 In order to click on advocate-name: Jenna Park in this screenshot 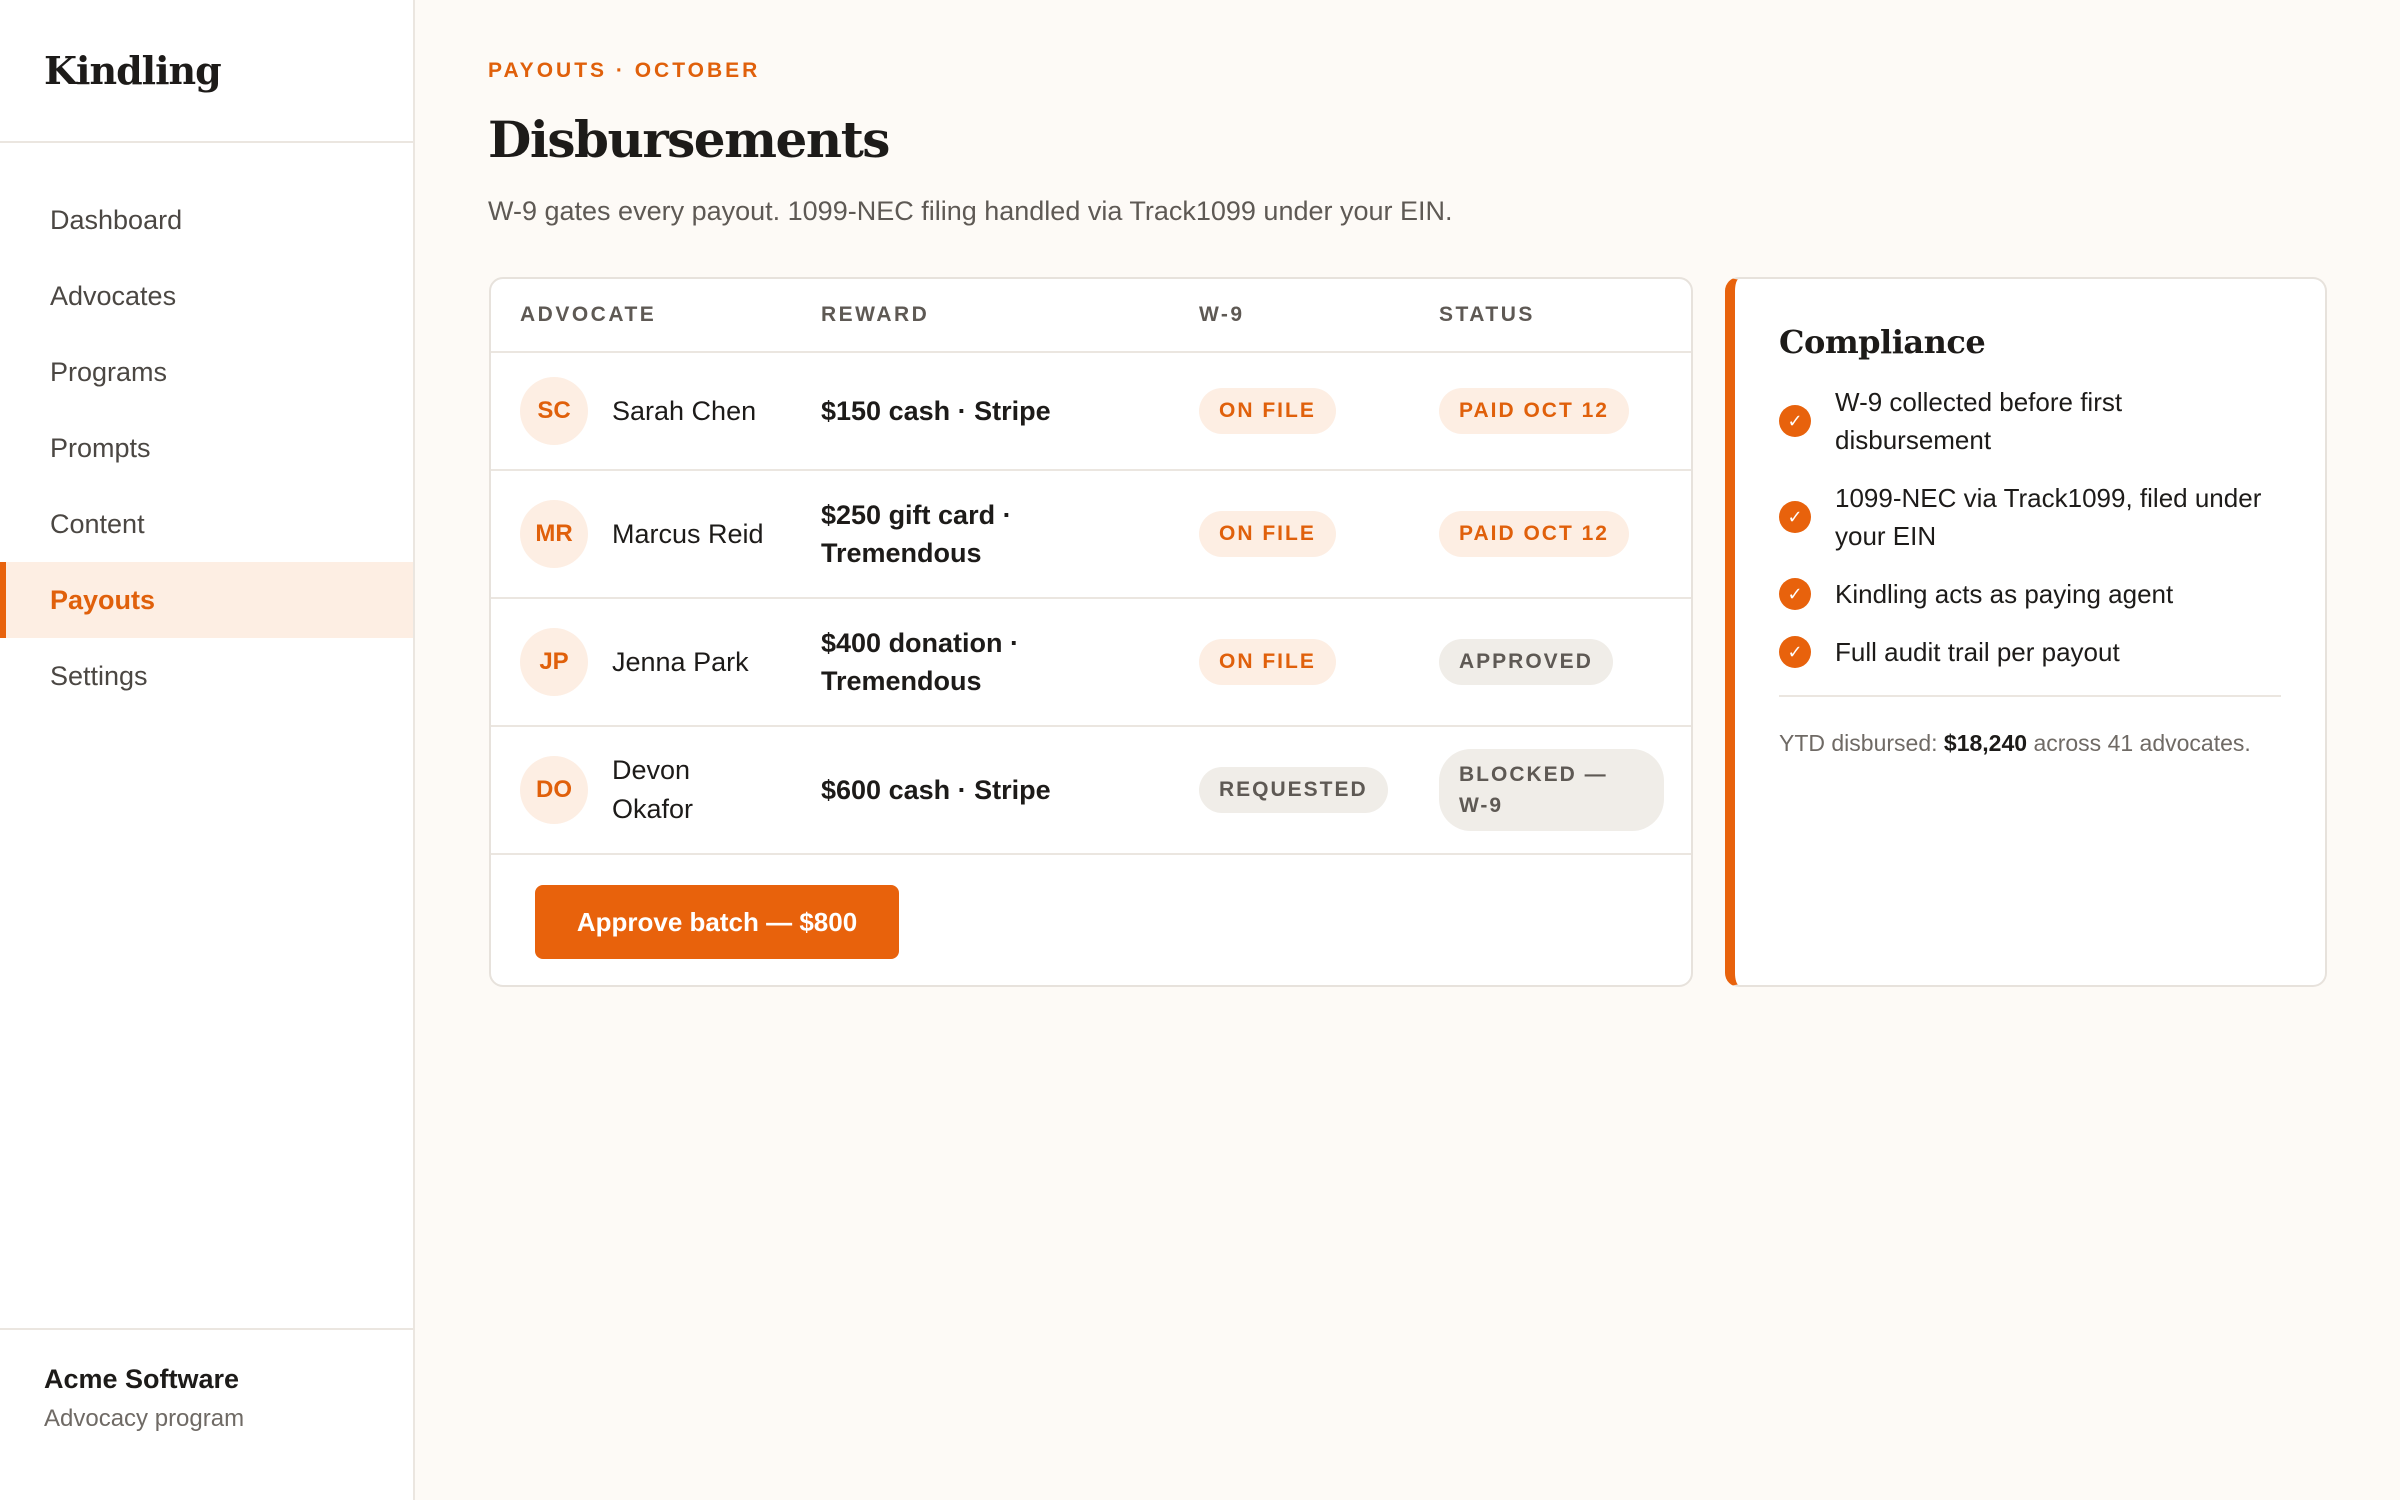, I will do `click(680, 661)`.